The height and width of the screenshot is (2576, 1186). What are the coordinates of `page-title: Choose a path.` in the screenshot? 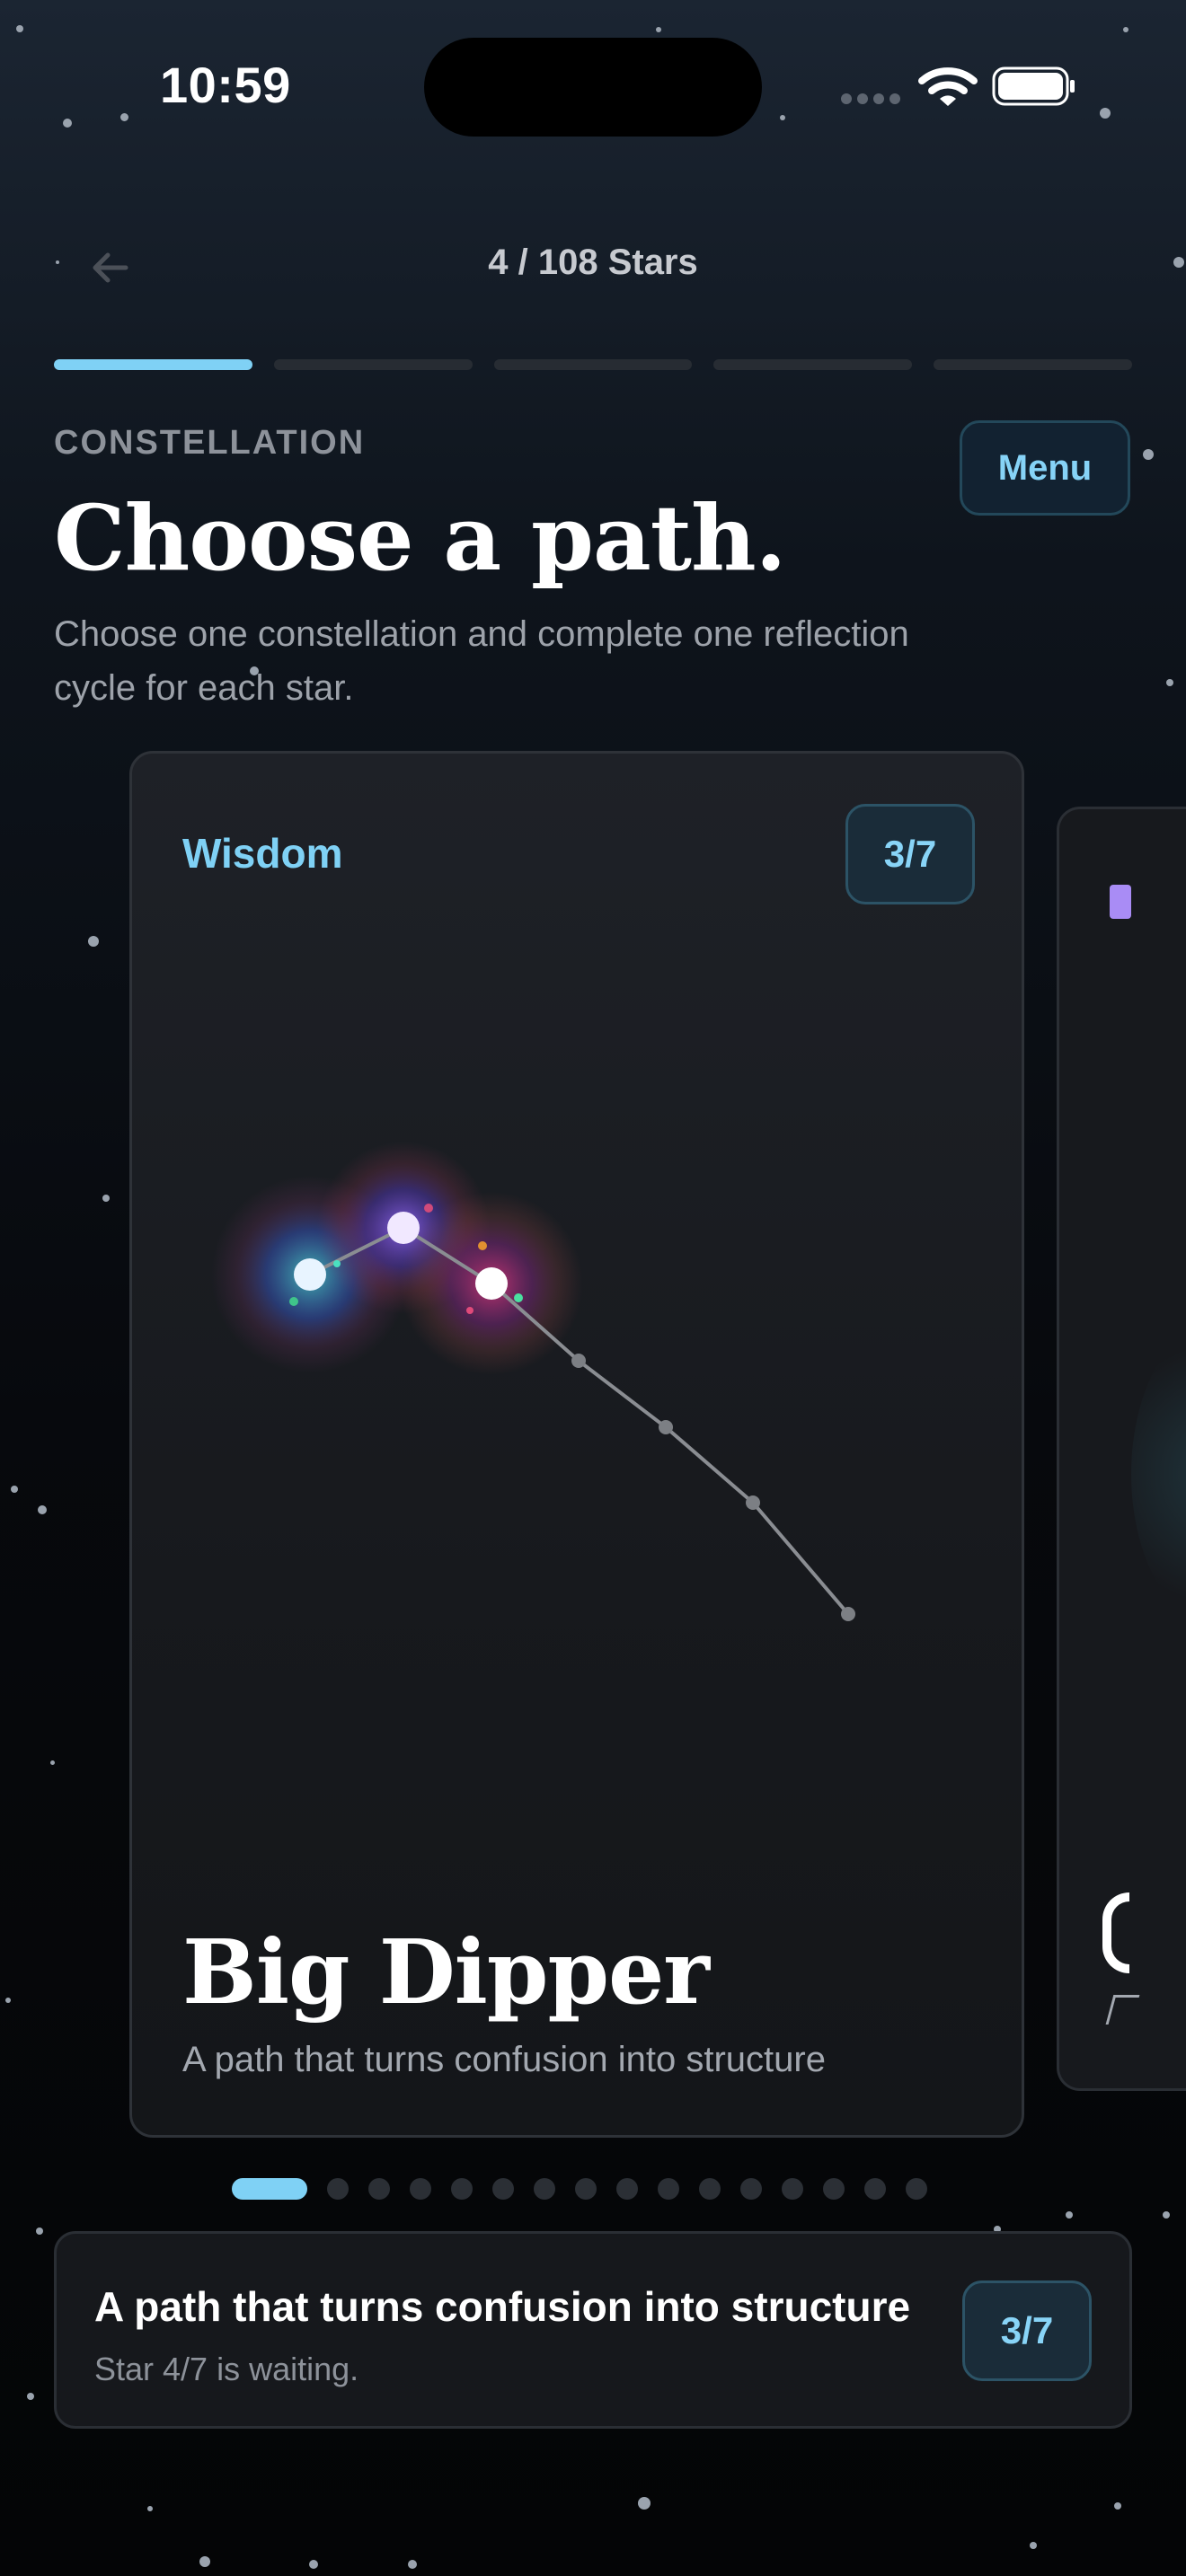 It's located at (420, 538).